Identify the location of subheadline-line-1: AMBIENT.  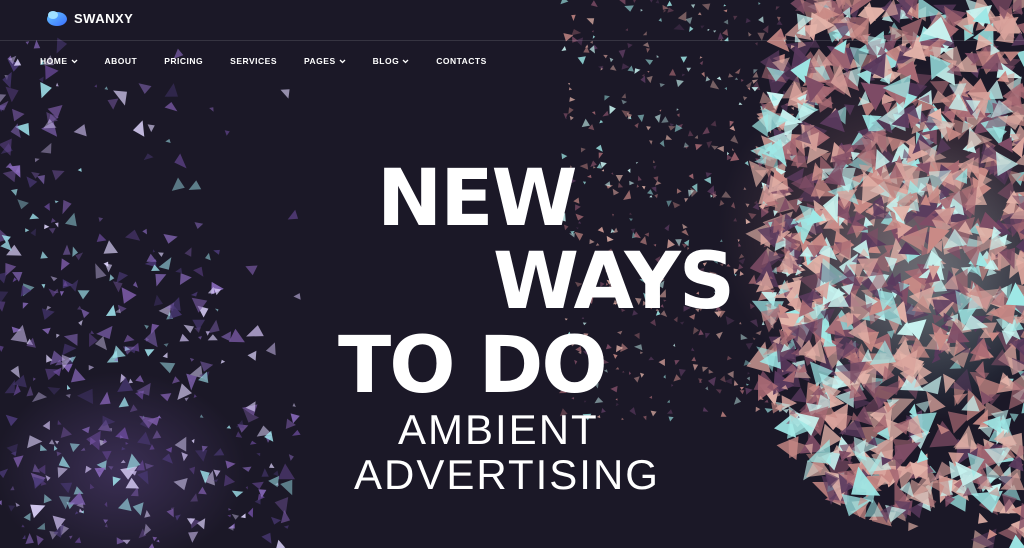
(498, 429).